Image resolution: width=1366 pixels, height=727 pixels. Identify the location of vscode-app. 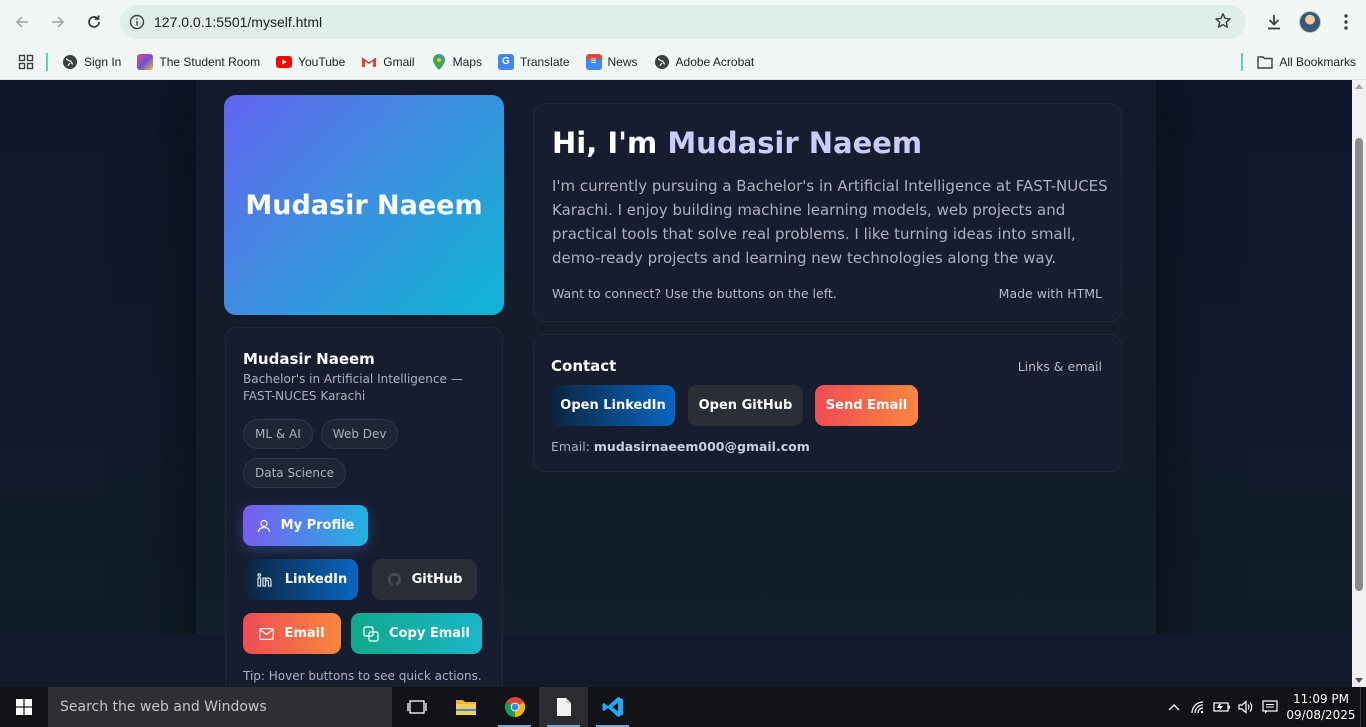
(612, 707).